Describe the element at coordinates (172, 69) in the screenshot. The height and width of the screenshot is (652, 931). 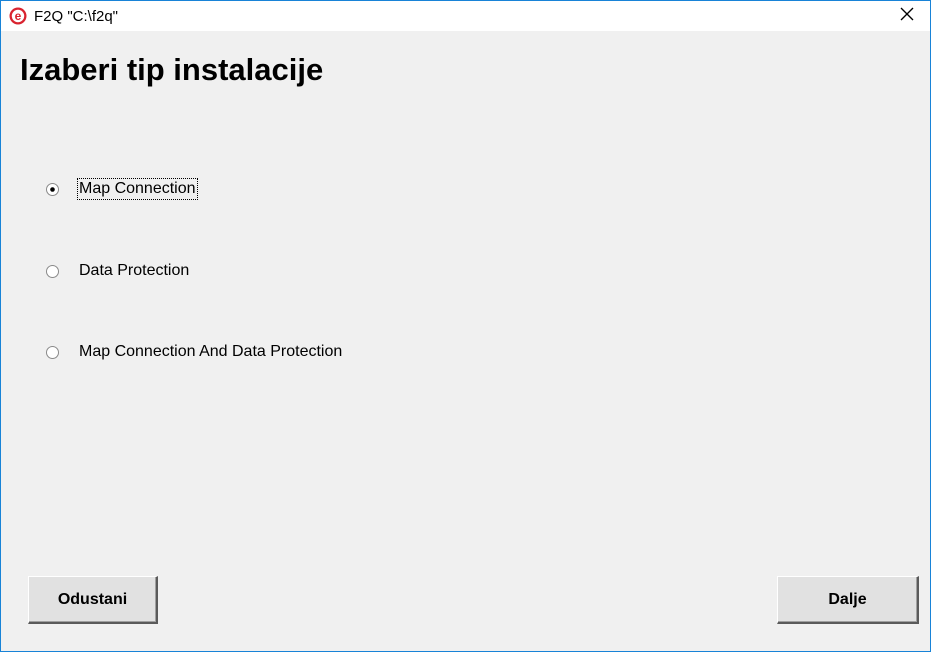
I see `page-title: Izaberi tip instalacije` at that location.